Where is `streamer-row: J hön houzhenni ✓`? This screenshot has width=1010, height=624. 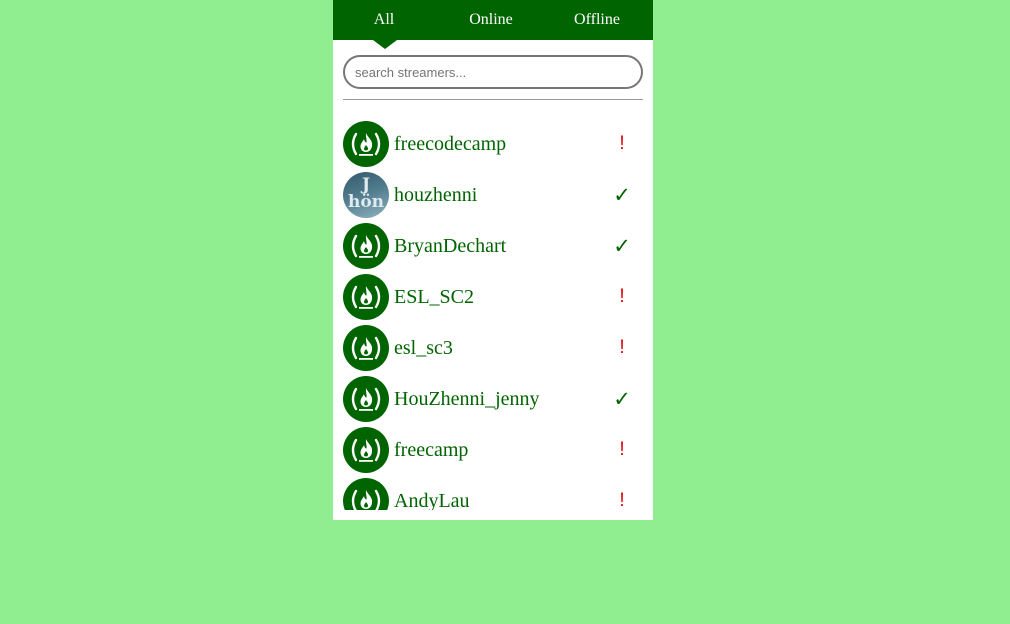
streamer-row: J hön houzhenni ✓ is located at coordinates (493, 196).